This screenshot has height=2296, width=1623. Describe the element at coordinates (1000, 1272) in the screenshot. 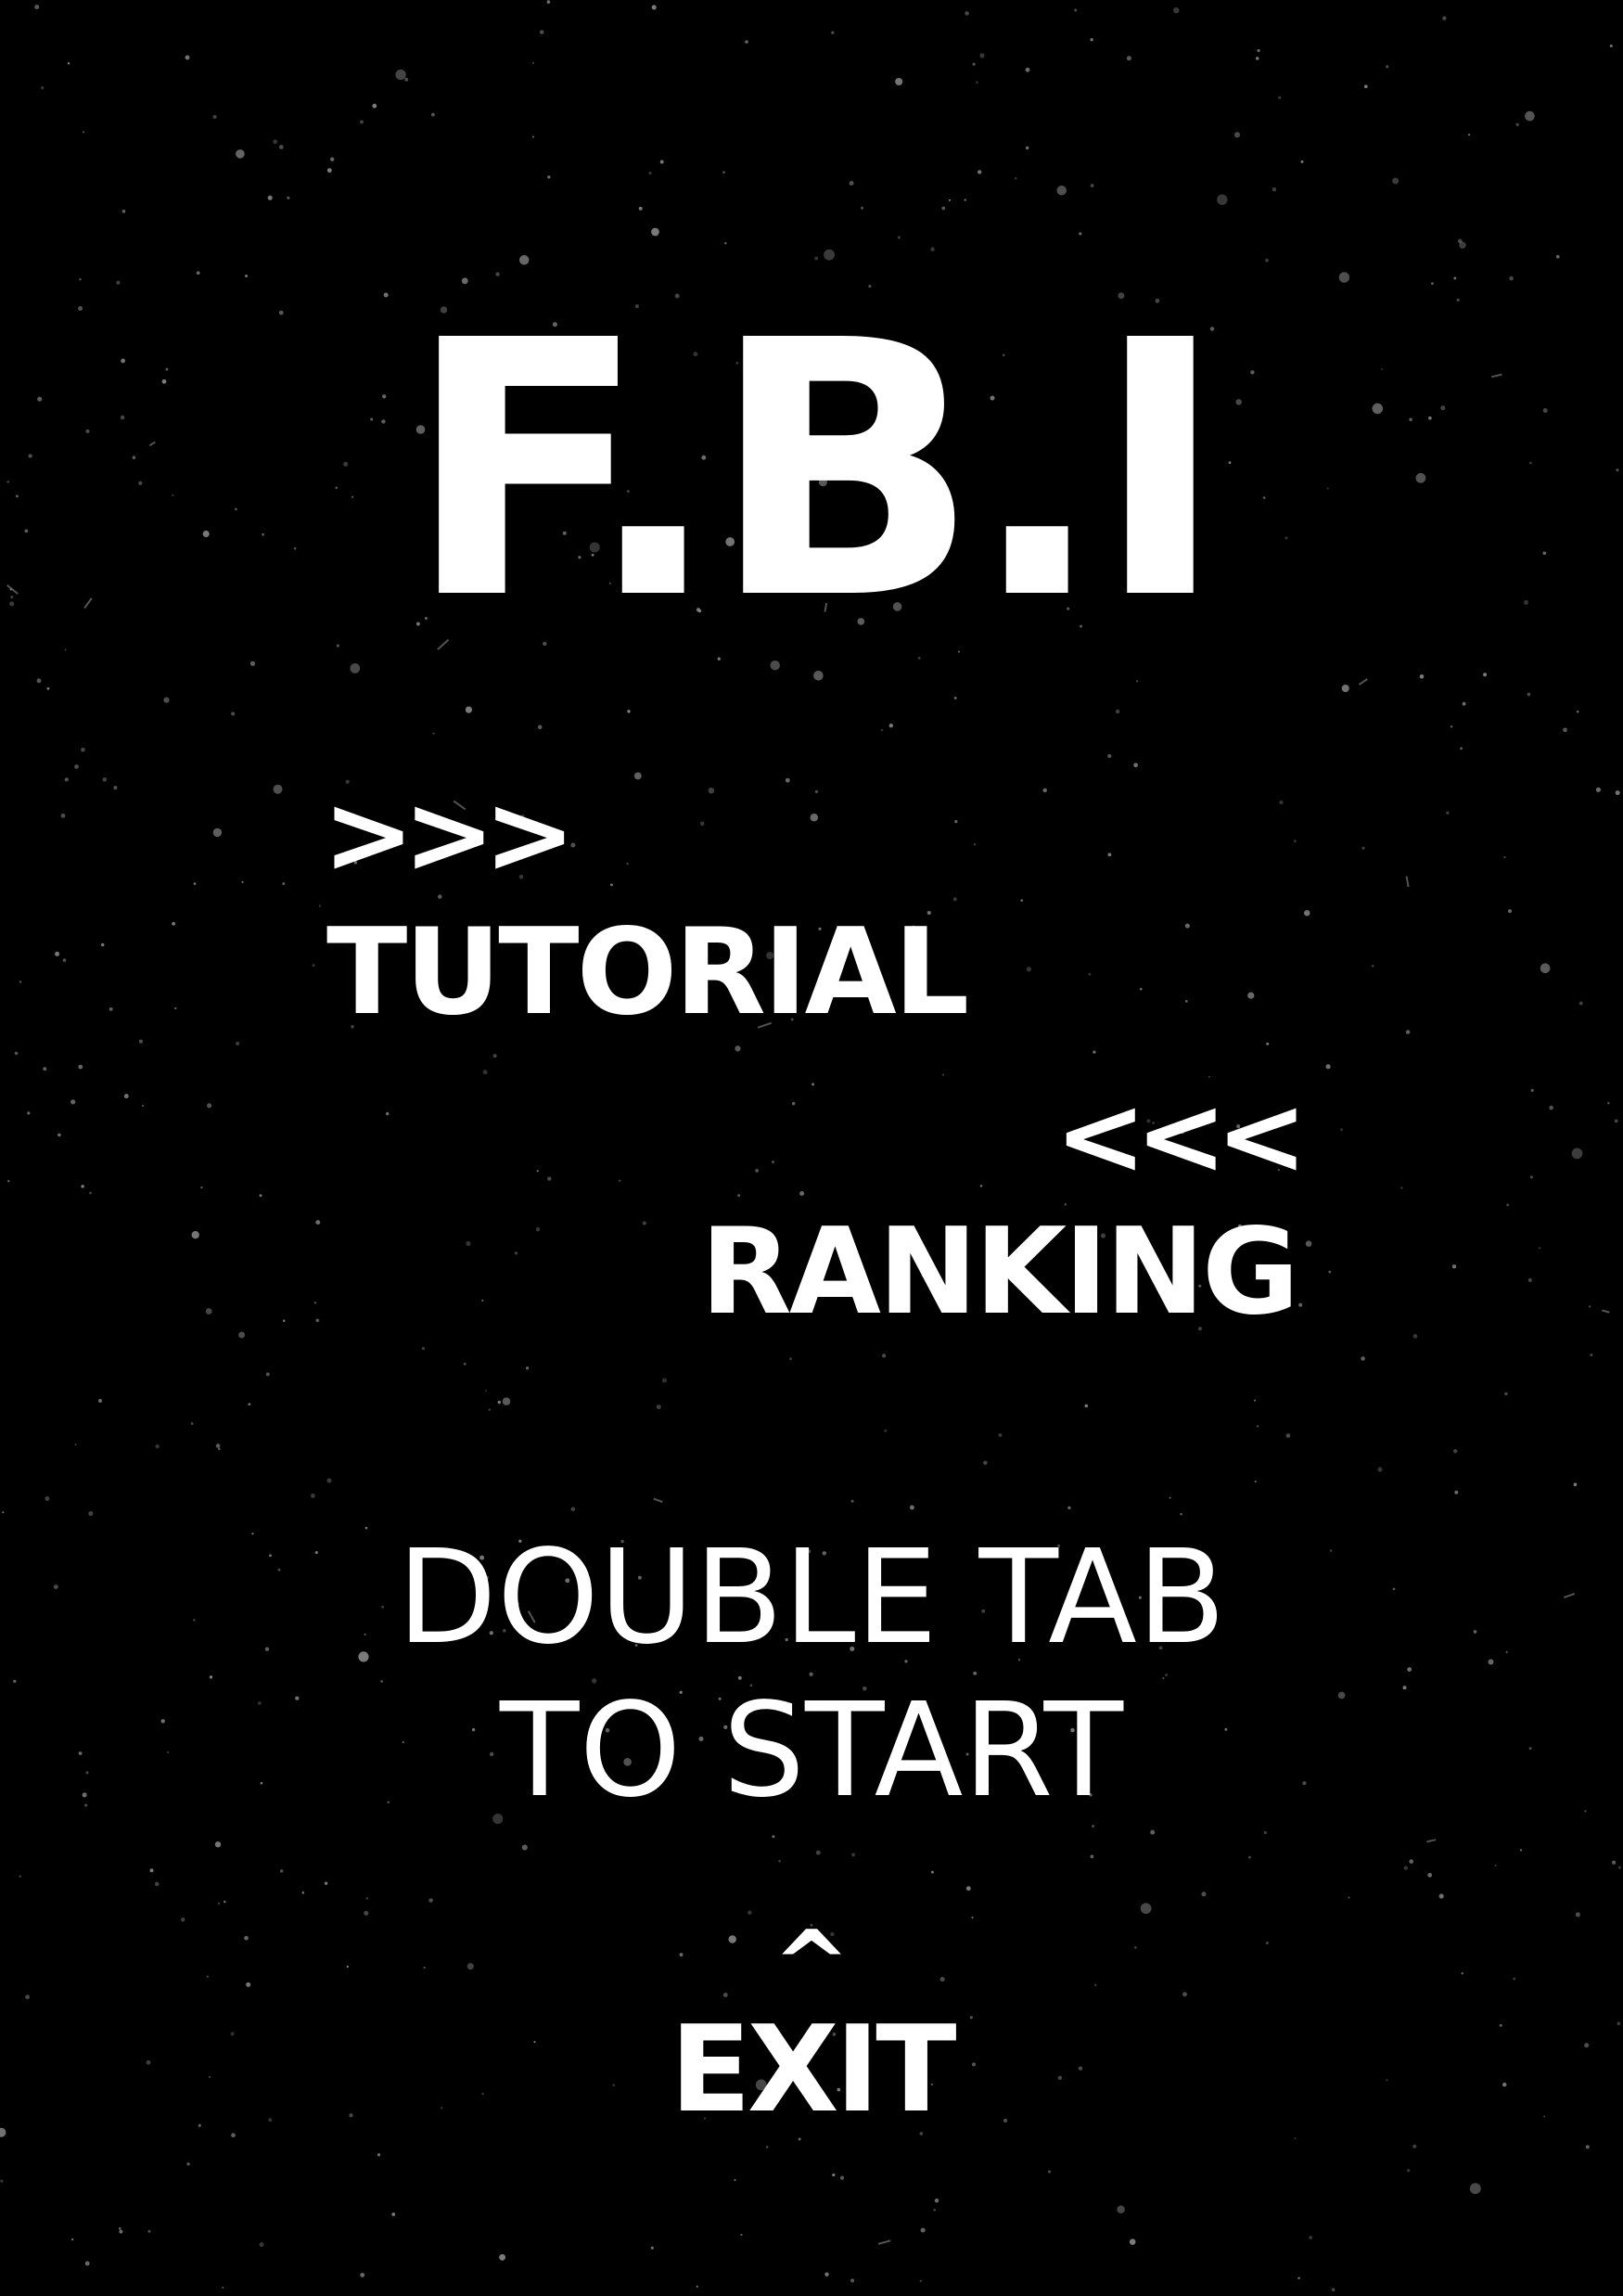

I see `ranking-option: RANKING` at that location.